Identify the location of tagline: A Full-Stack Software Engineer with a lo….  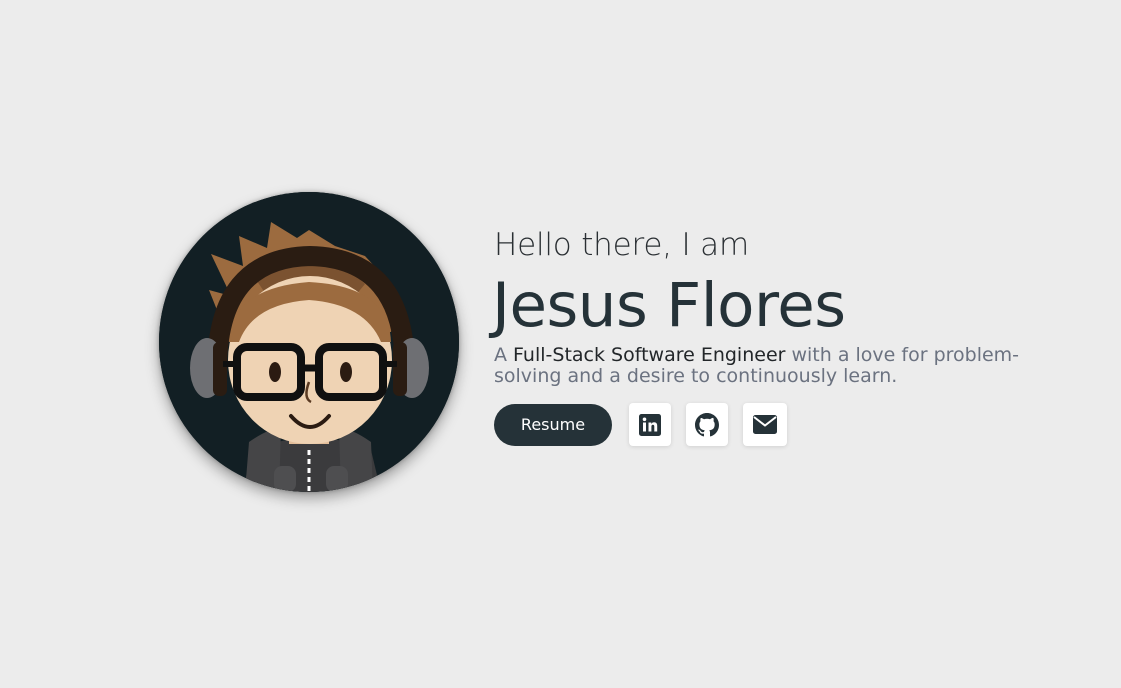
(764, 366).